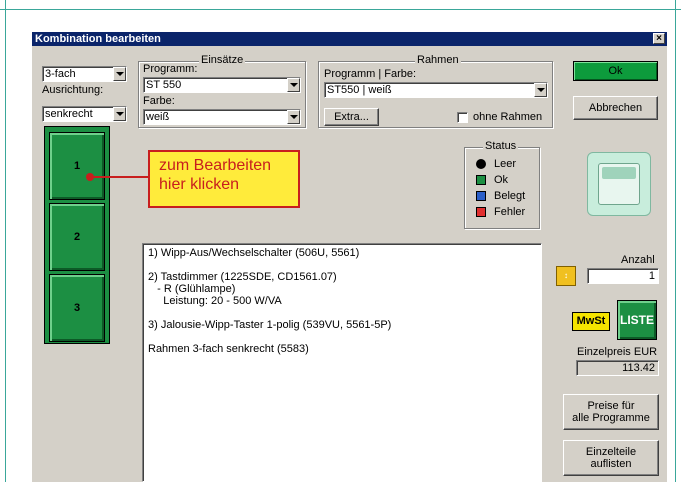 The width and height of the screenshot is (681, 482). I want to click on rahmen-title: Rahmen, so click(438, 60).